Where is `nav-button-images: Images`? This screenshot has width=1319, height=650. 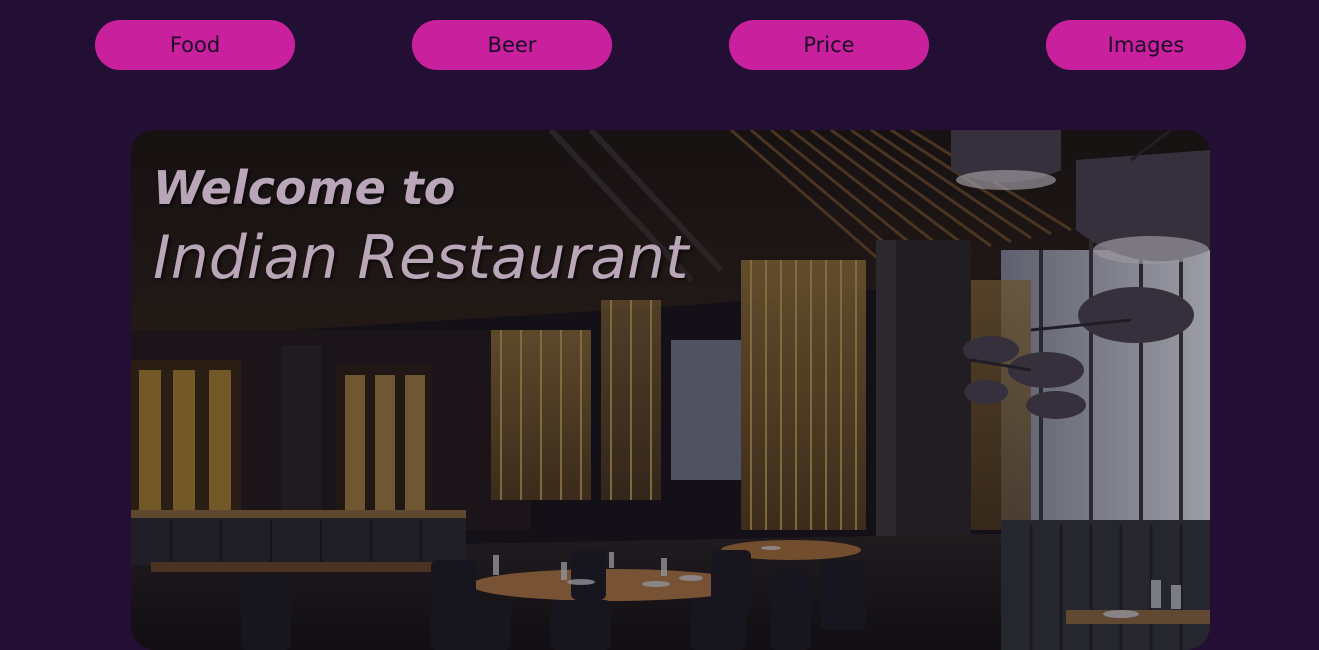
nav-button-images: Images is located at coordinates (1146, 45).